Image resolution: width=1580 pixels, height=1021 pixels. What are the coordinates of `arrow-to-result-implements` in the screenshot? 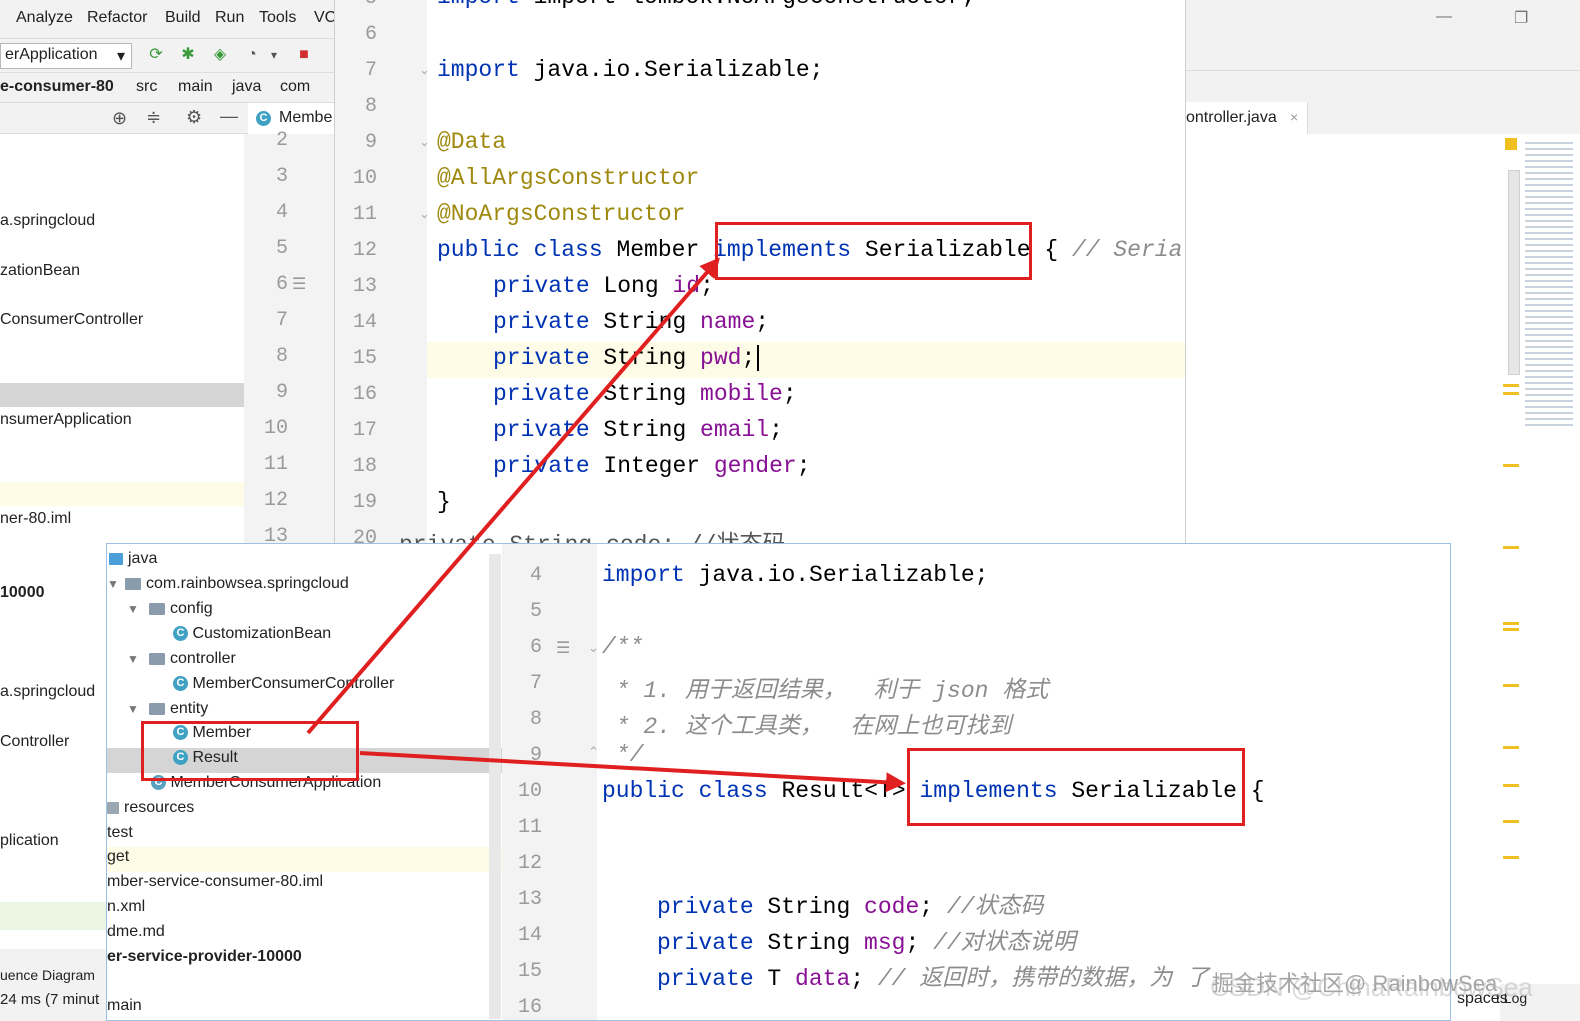 It's located at (632, 772).